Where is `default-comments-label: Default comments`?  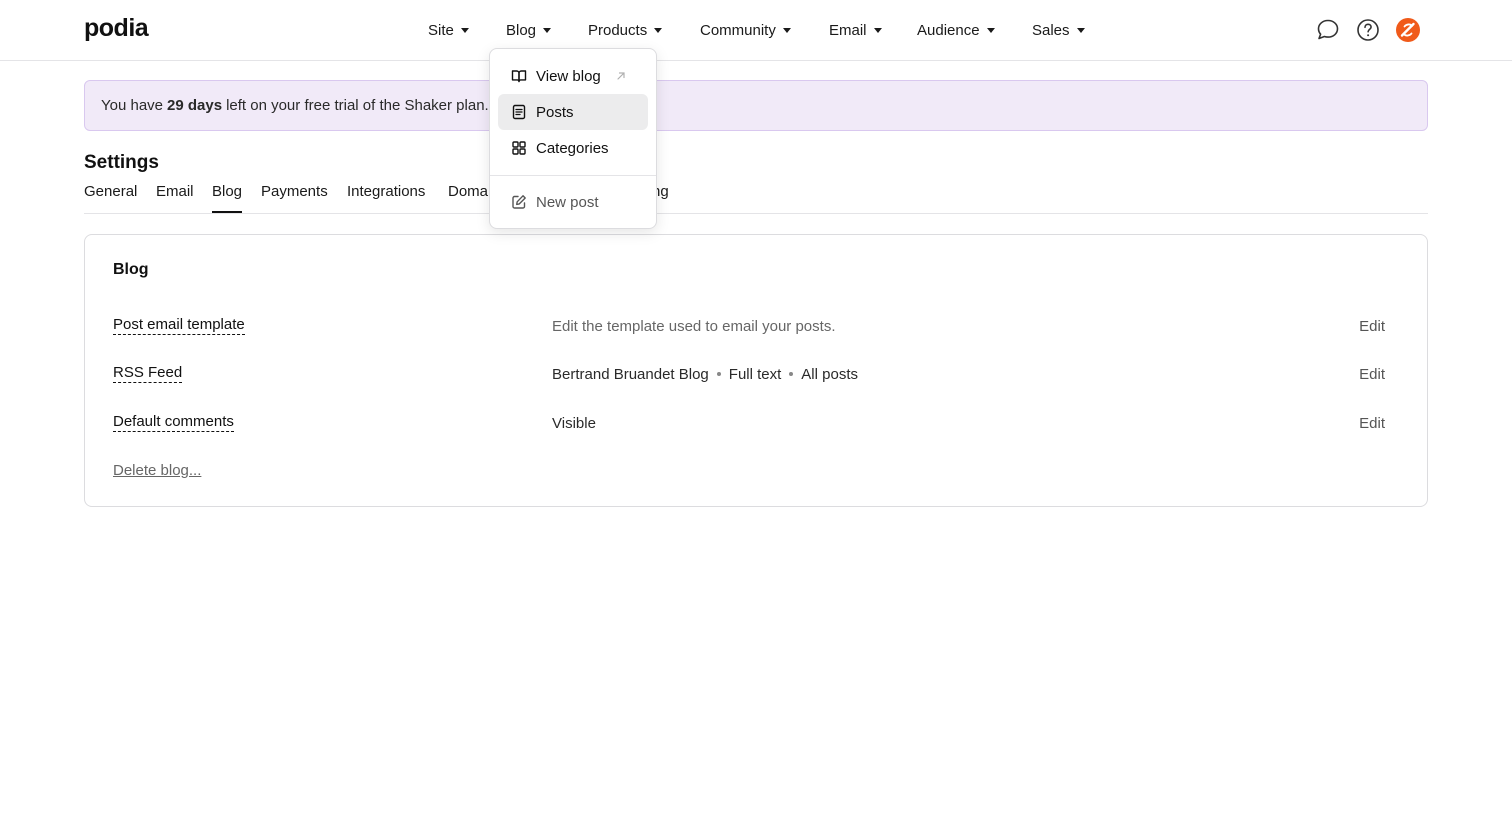 default-comments-label: Default comments is located at coordinates (173, 422).